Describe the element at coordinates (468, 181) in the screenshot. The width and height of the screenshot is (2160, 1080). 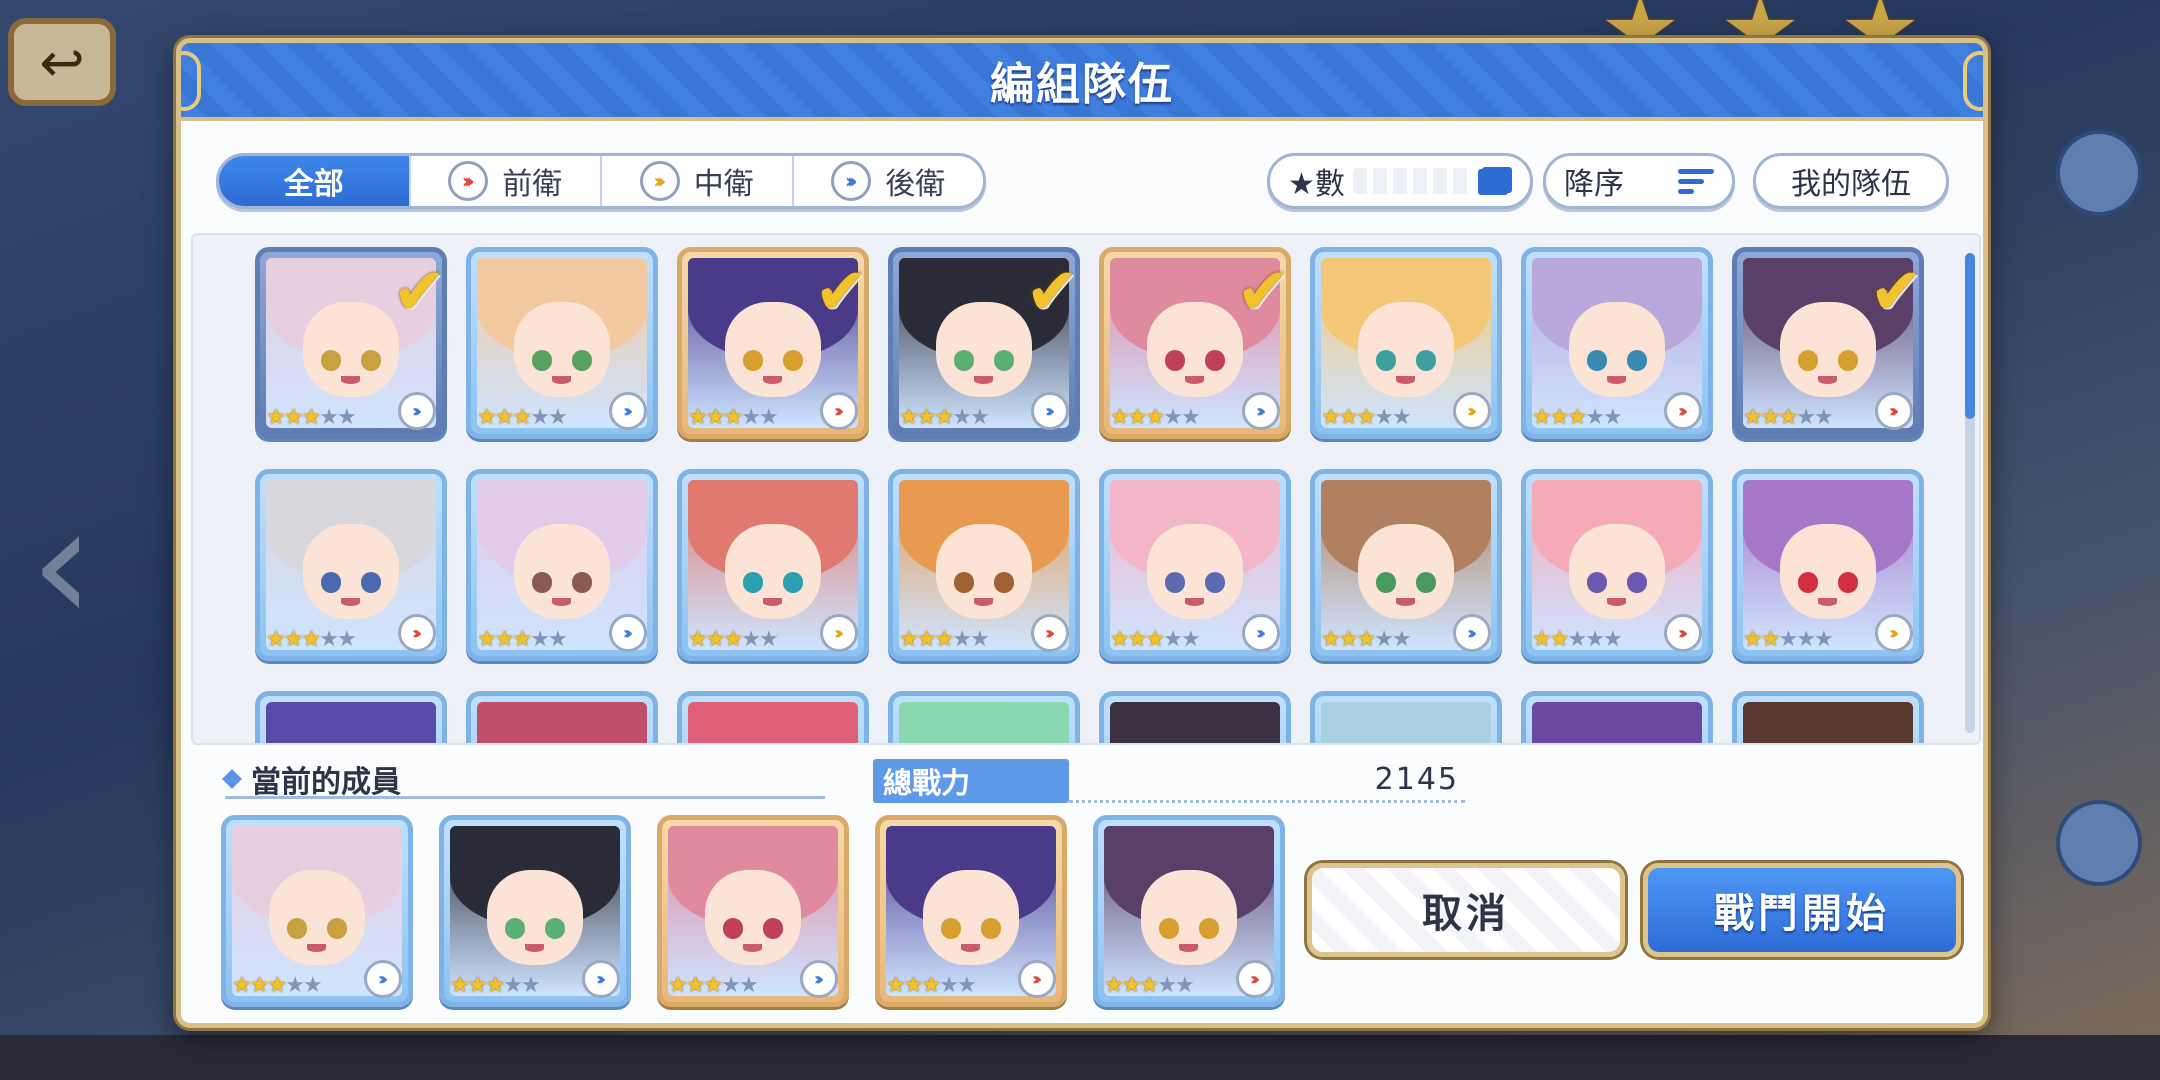
I see `vanguard-role-icon: ›››` at that location.